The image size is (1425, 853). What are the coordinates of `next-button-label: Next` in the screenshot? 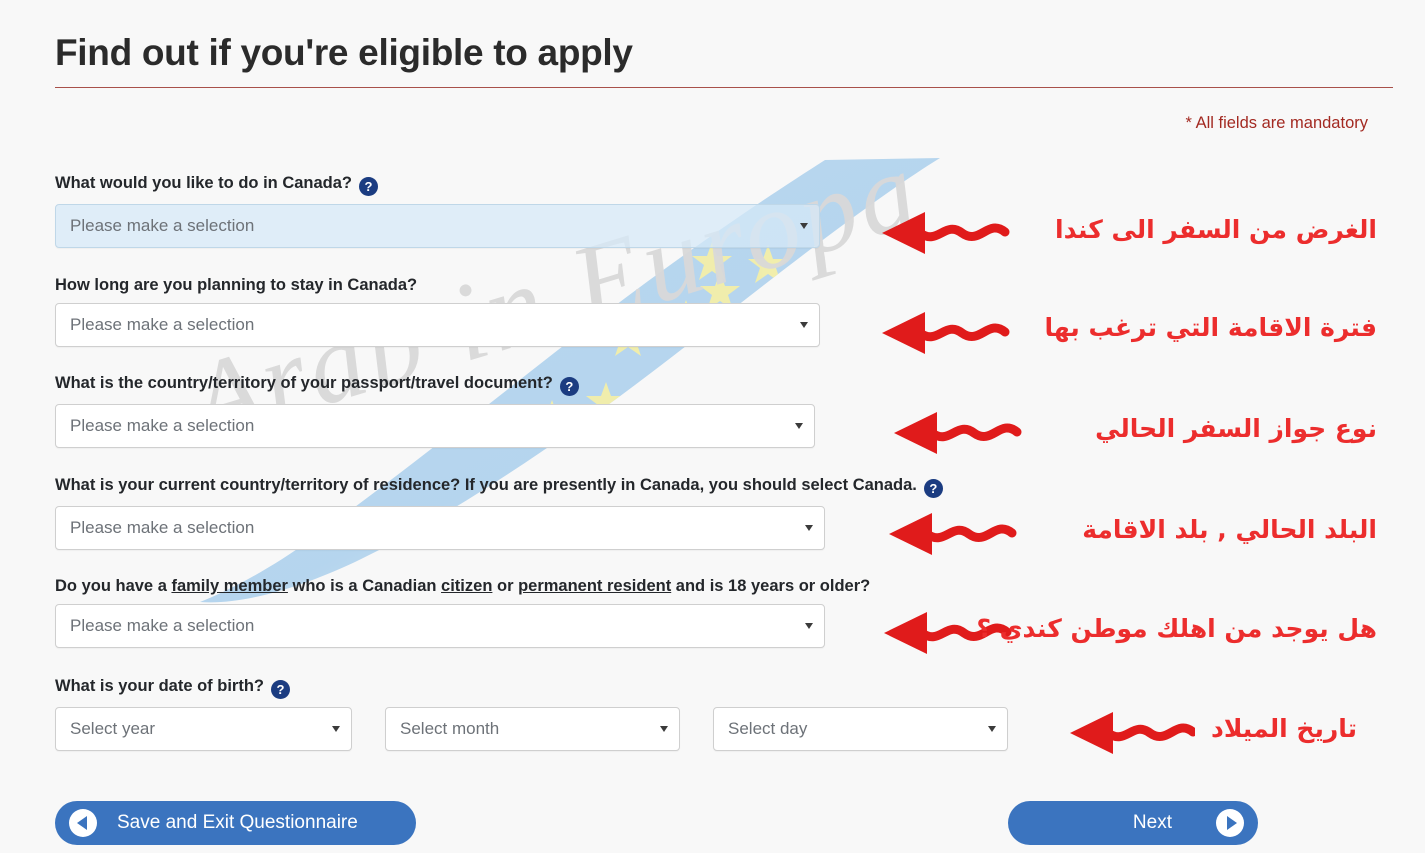 It's located at (1152, 822).